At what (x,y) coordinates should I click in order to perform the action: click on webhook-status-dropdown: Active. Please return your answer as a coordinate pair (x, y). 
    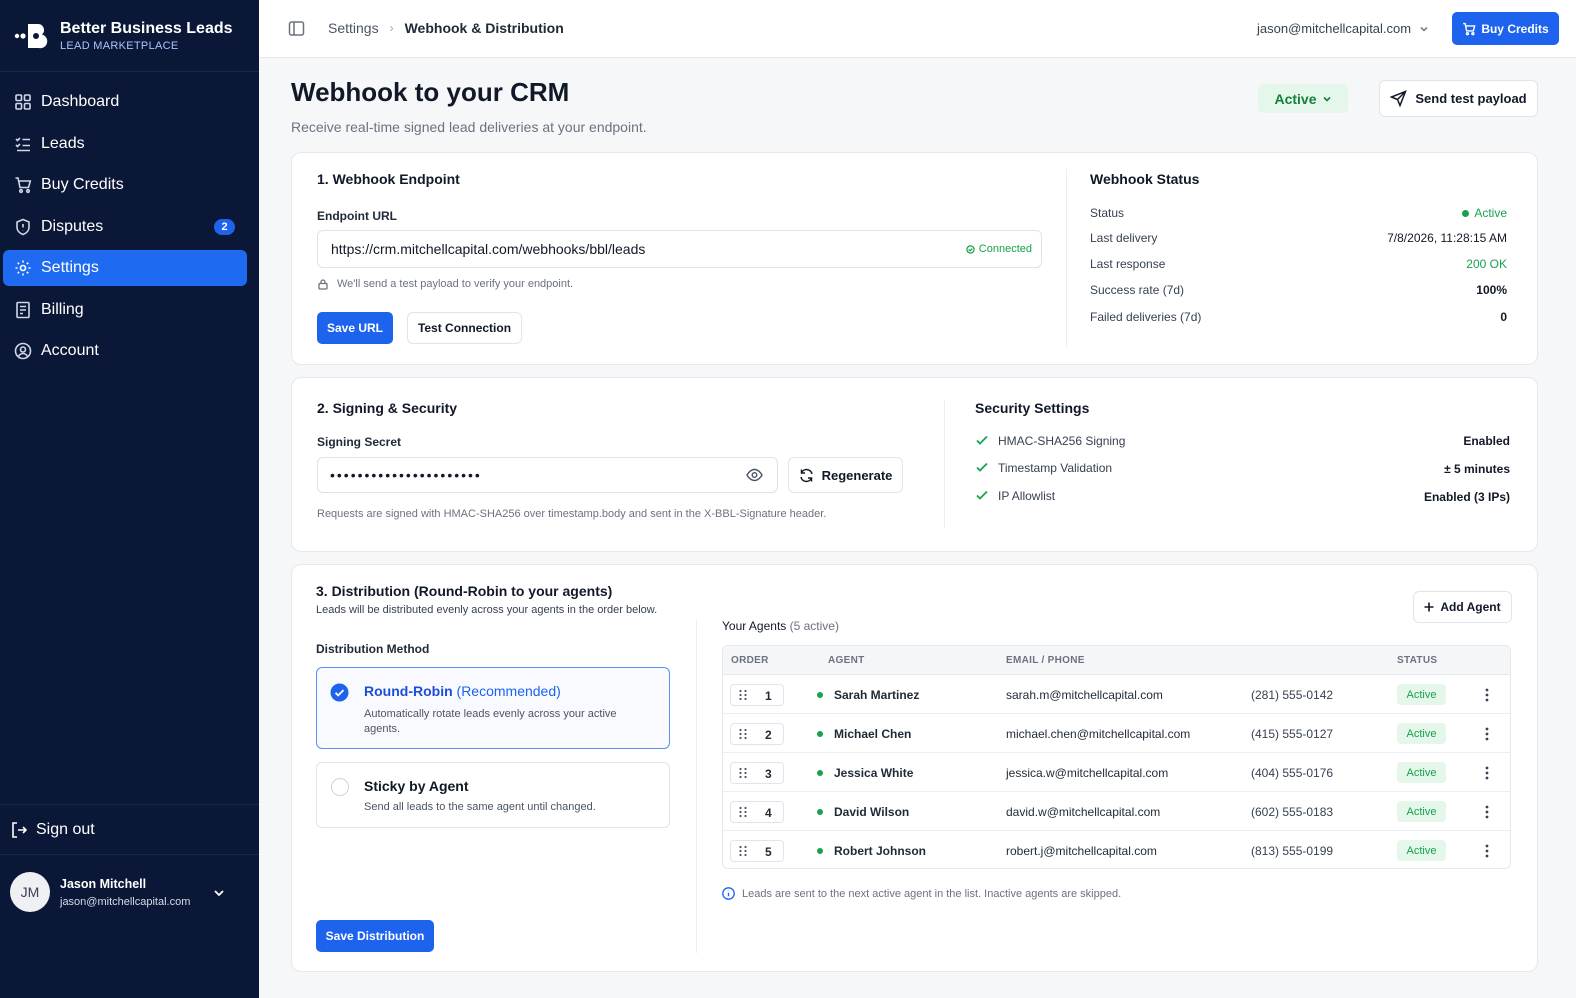
    Looking at the image, I should click on (1303, 98).